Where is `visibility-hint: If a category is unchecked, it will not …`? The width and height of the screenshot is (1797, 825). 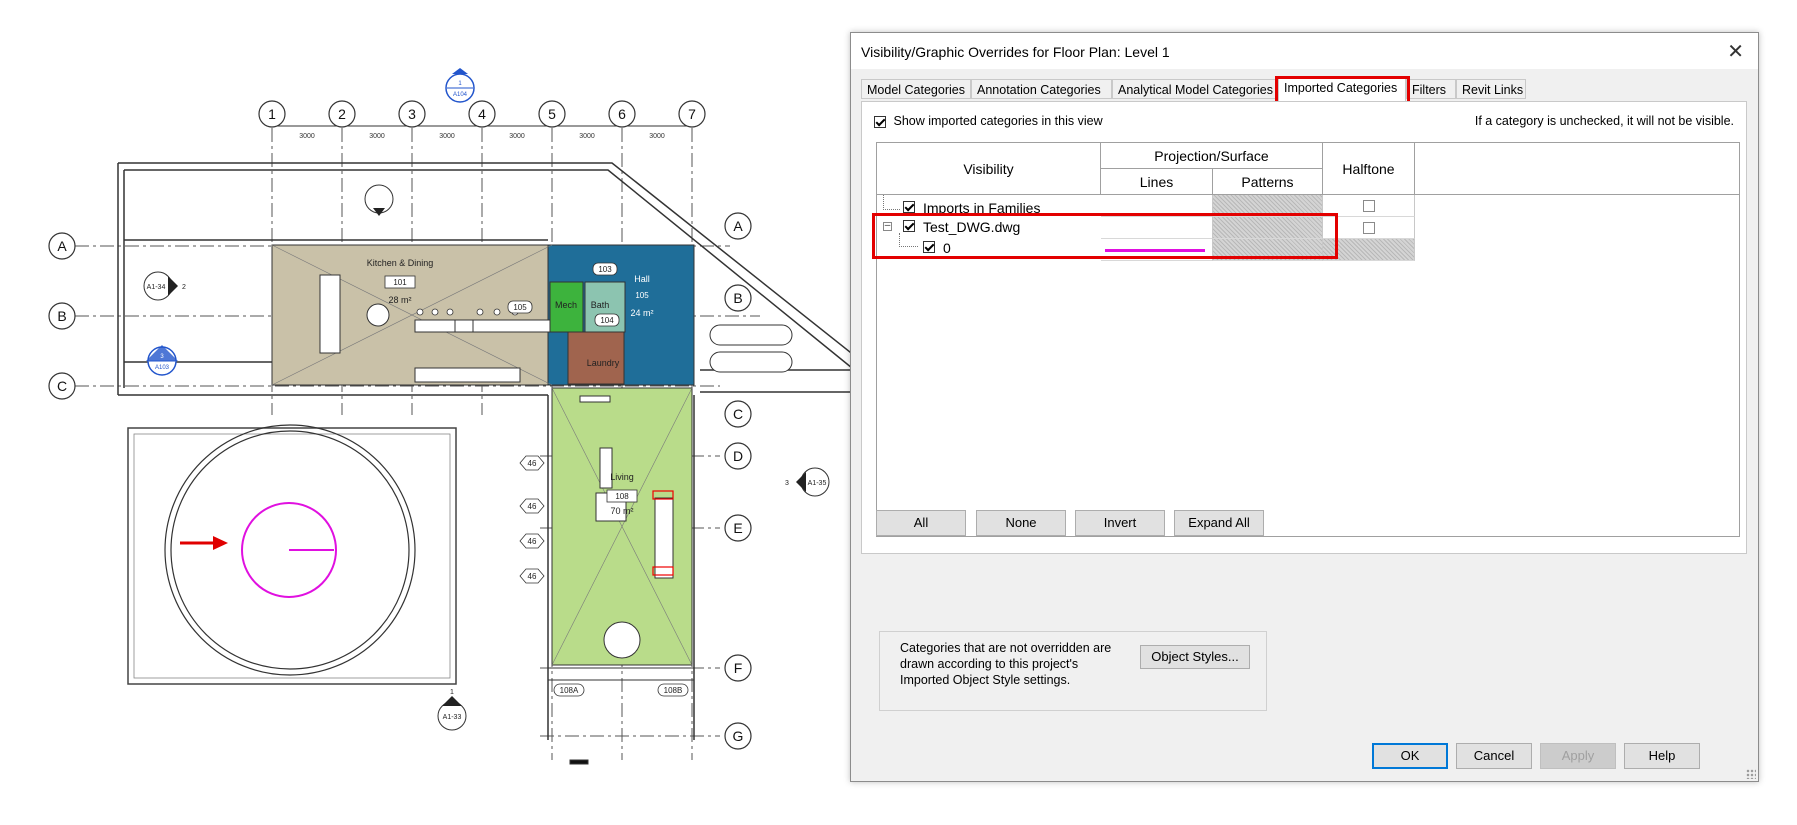 visibility-hint: If a category is unchecked, it will not … is located at coordinates (1604, 121).